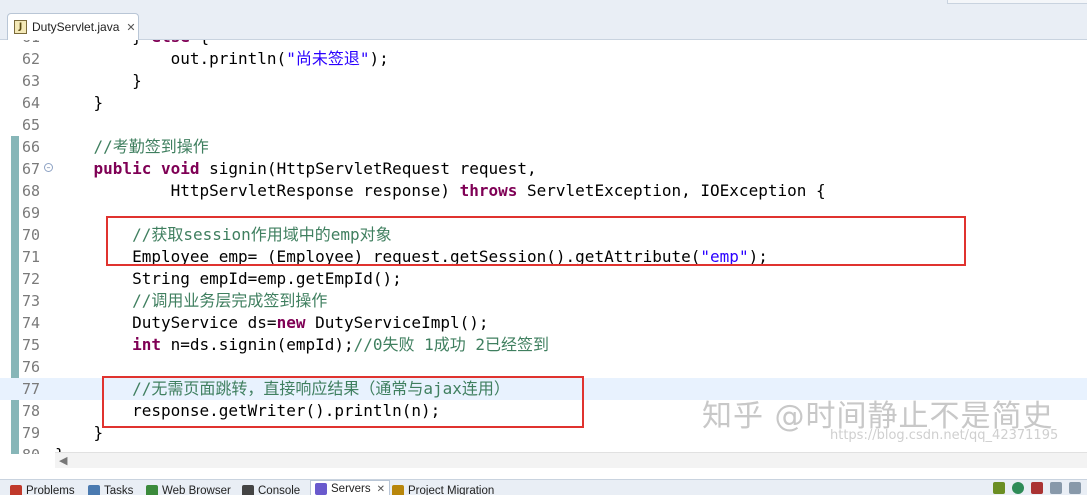  Describe the element at coordinates (48, 167) in the screenshot. I see `fold-toggle-icon: –` at that location.